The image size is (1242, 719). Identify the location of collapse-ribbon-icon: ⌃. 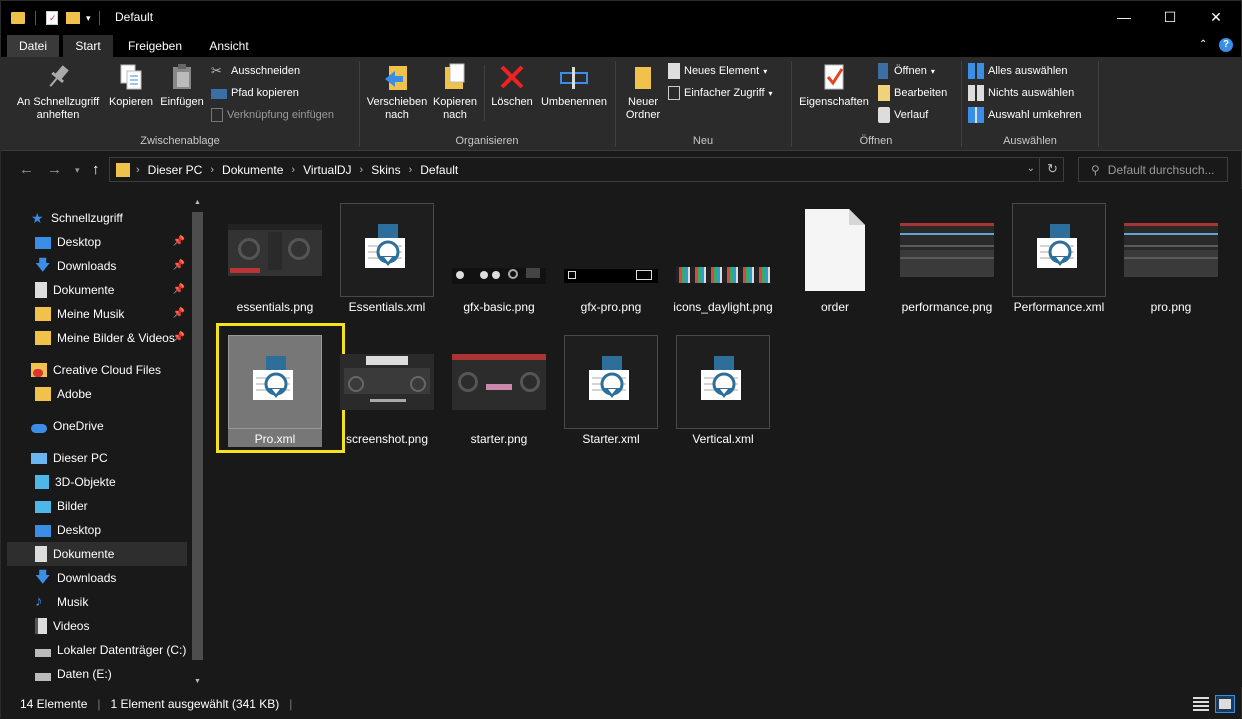
(1203, 44).